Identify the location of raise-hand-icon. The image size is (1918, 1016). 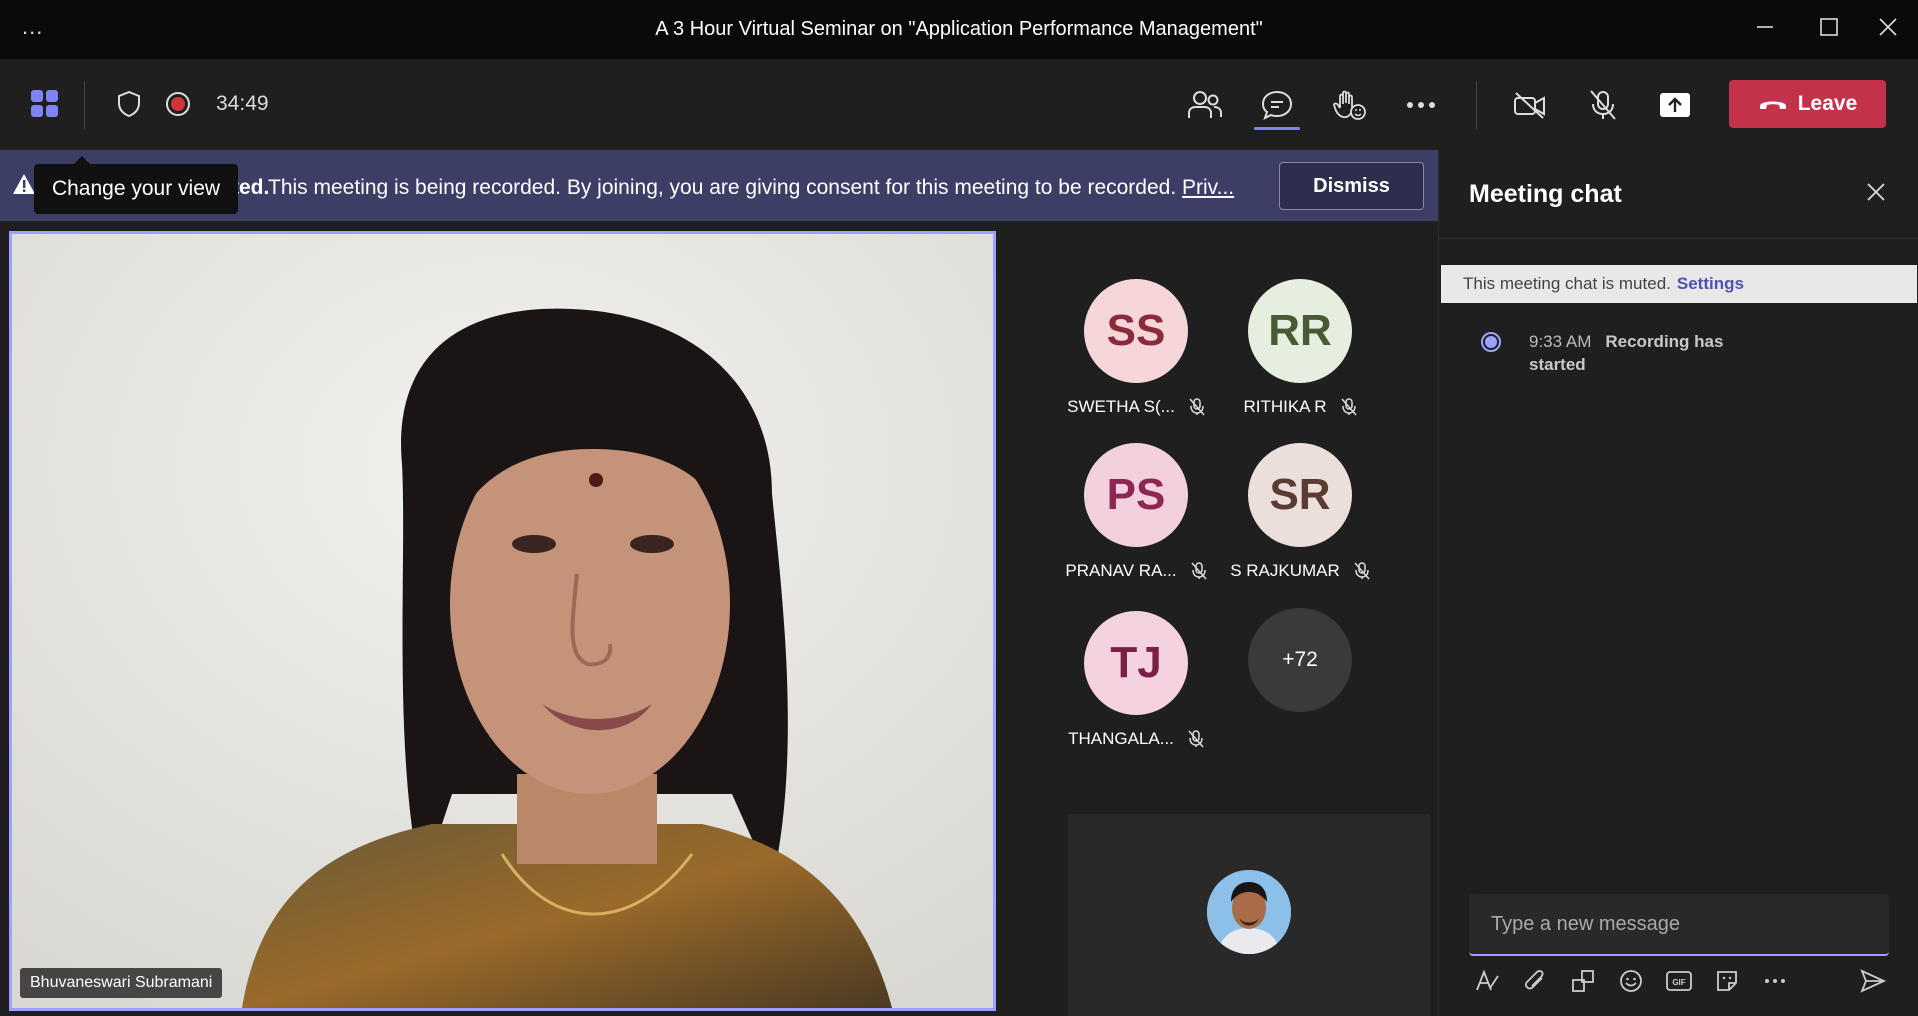
(1349, 105).